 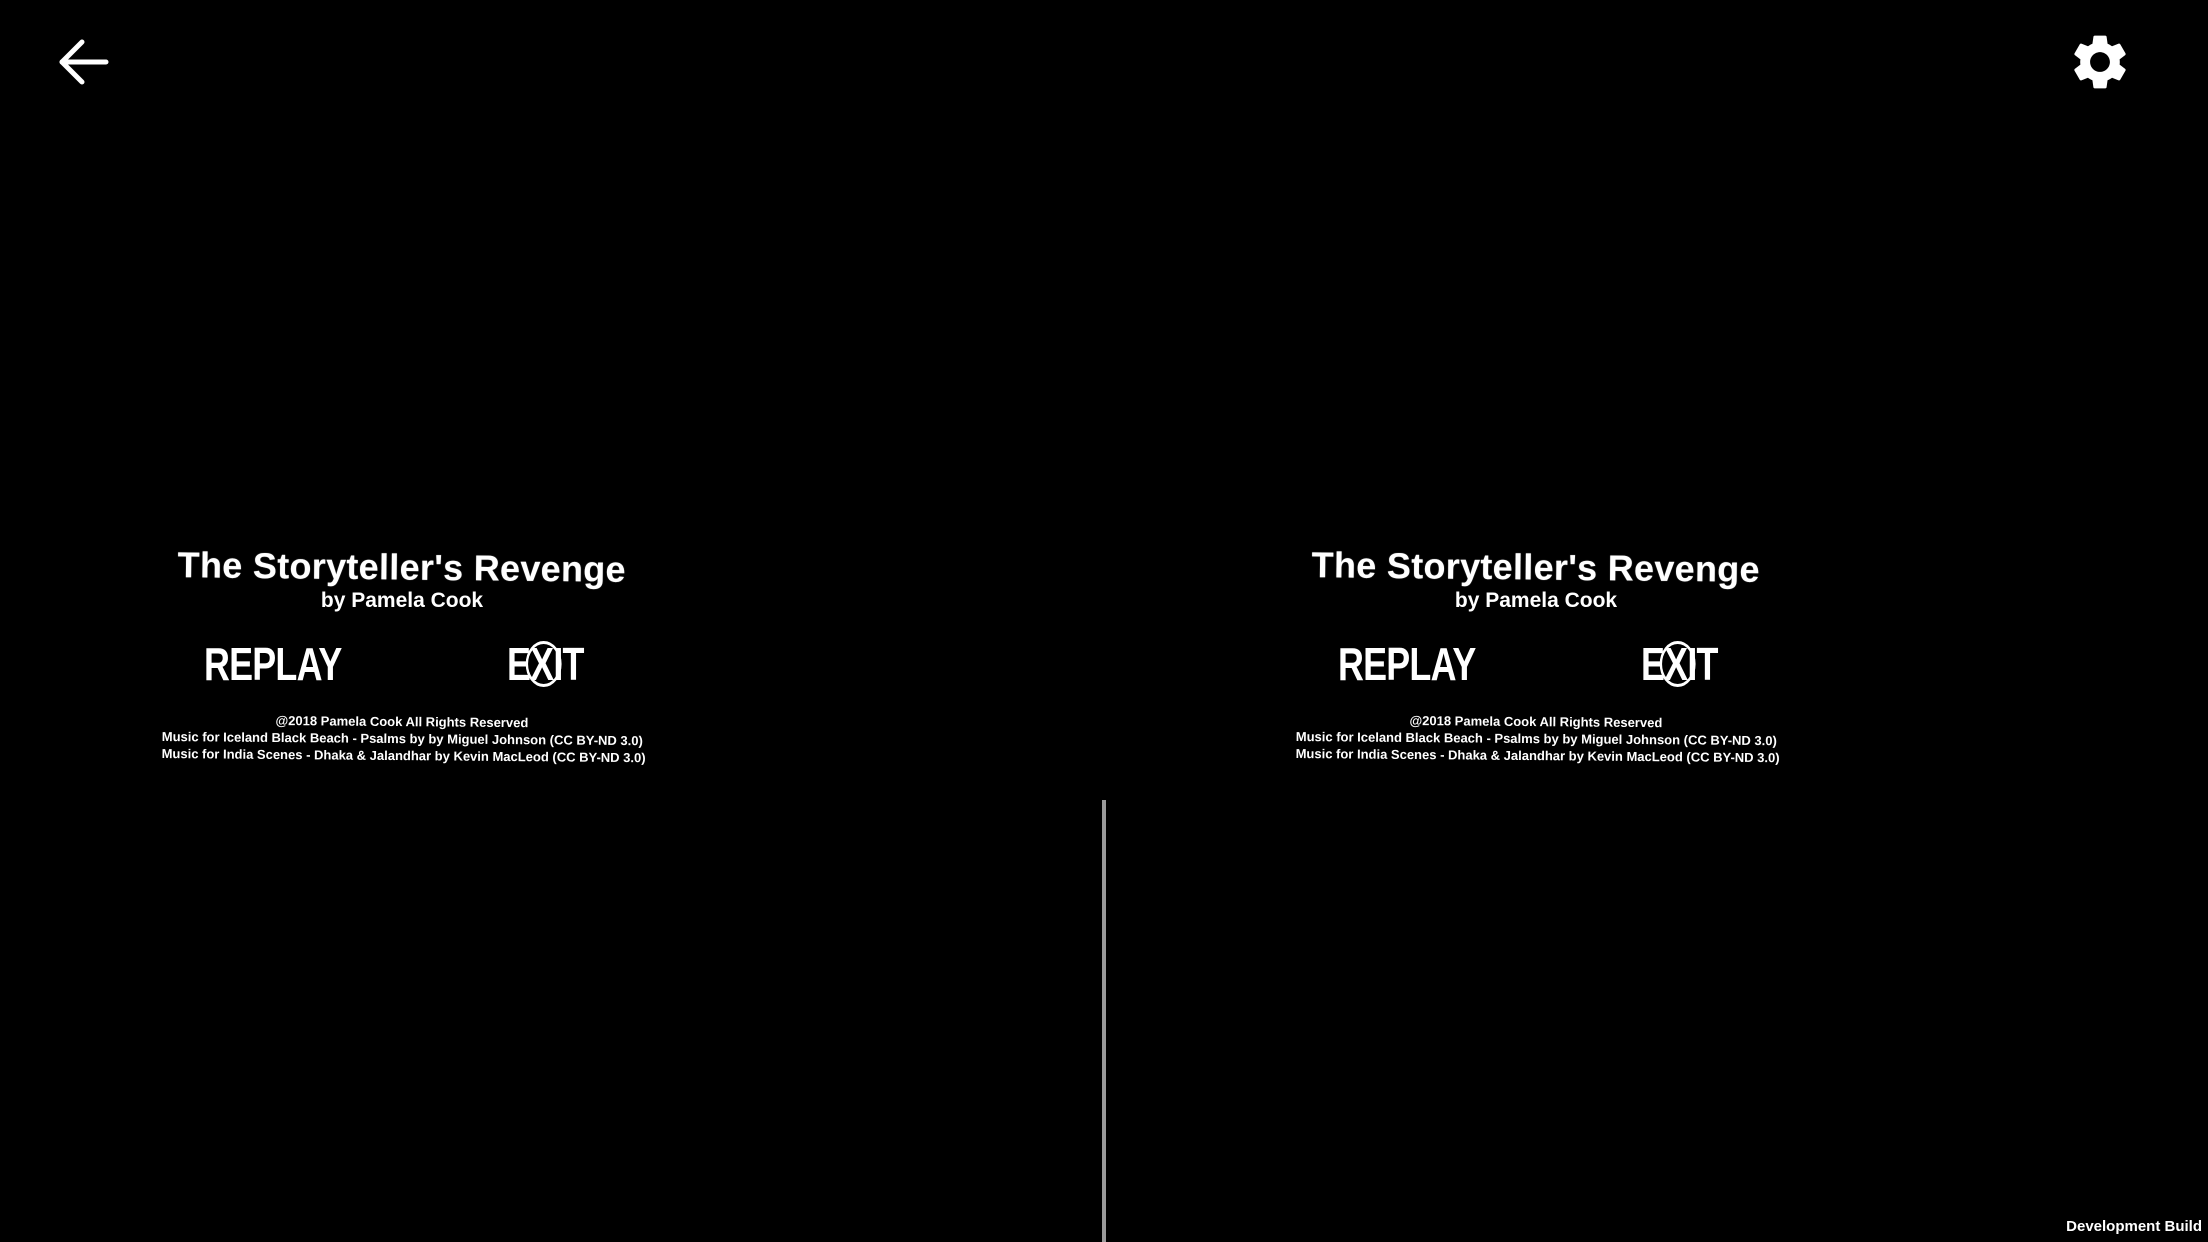 What do you see at coordinates (1104, 1021) in the screenshot?
I see `eye-divider` at bounding box center [1104, 1021].